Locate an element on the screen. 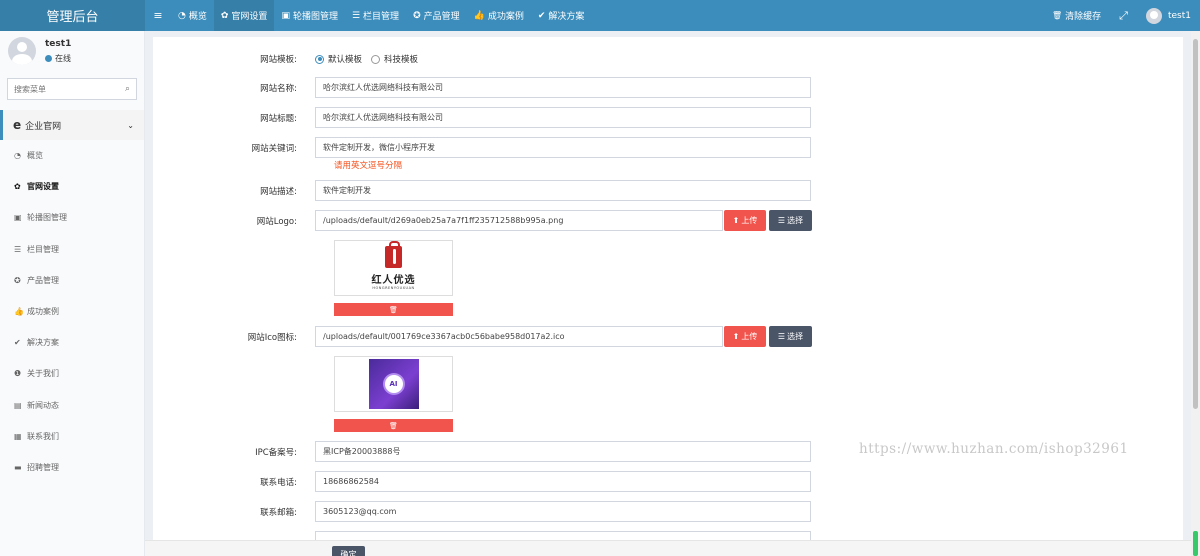 The height and width of the screenshot is (556, 1200). template-default-radio: 默认模板 is located at coordinates (338, 59).